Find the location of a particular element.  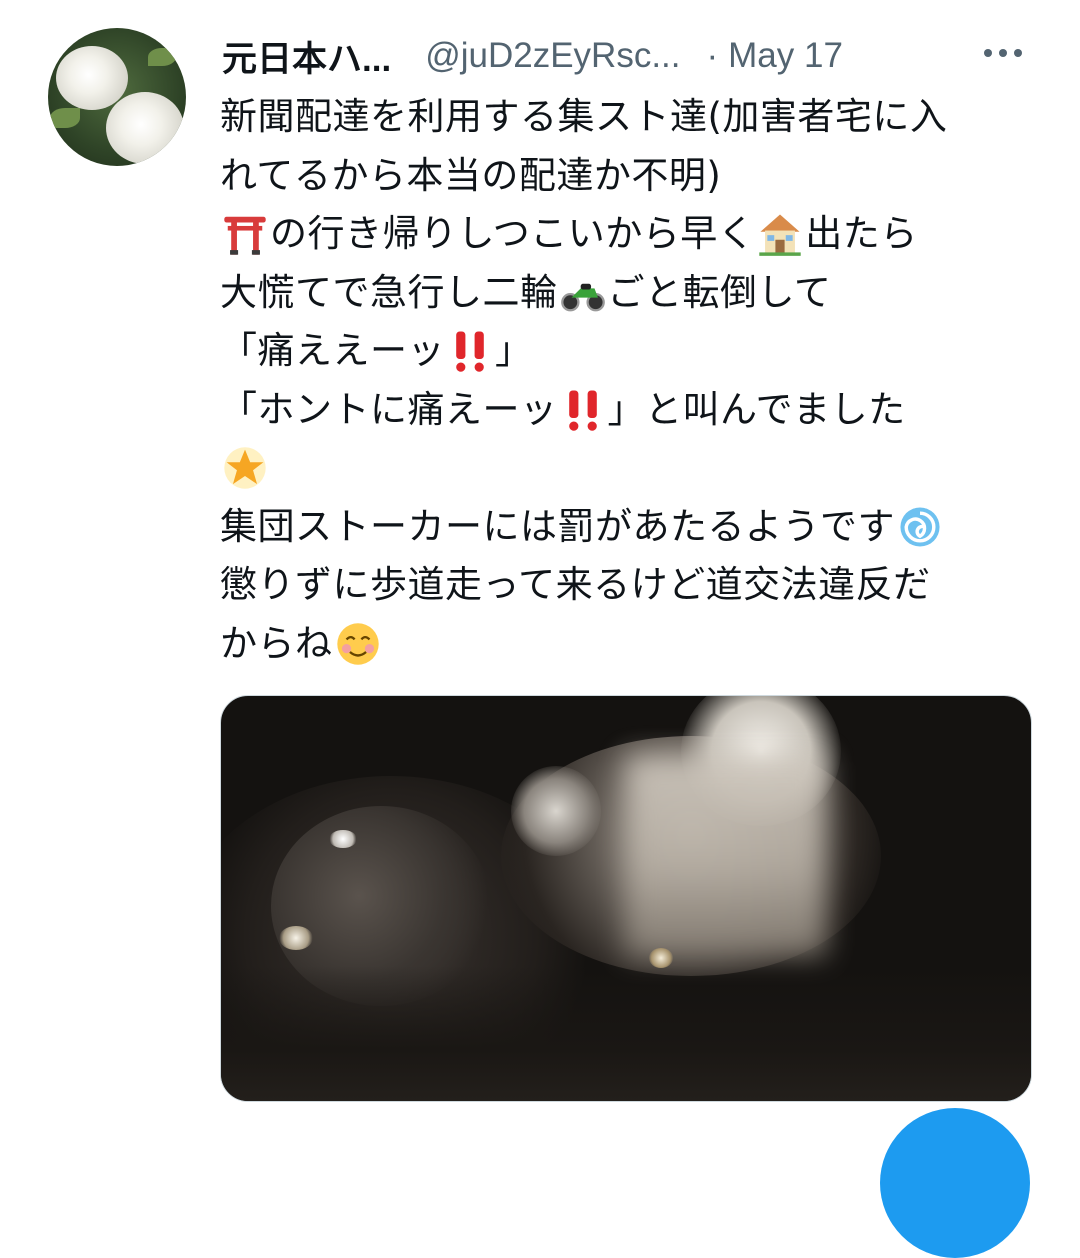

cyclone-icon is located at coordinates (920, 527).